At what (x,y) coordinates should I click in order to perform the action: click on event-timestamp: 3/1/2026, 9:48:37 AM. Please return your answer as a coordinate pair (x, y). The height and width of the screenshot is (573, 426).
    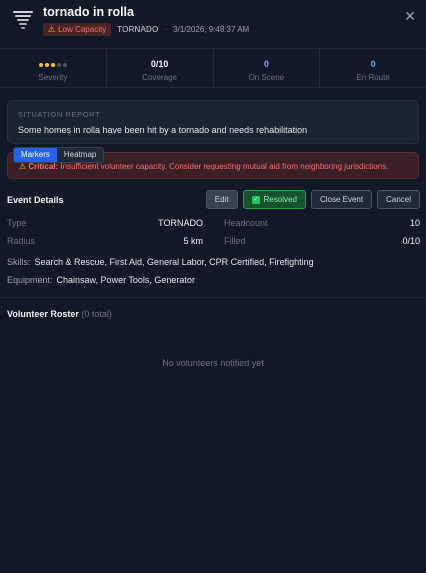
    Looking at the image, I should click on (211, 29).